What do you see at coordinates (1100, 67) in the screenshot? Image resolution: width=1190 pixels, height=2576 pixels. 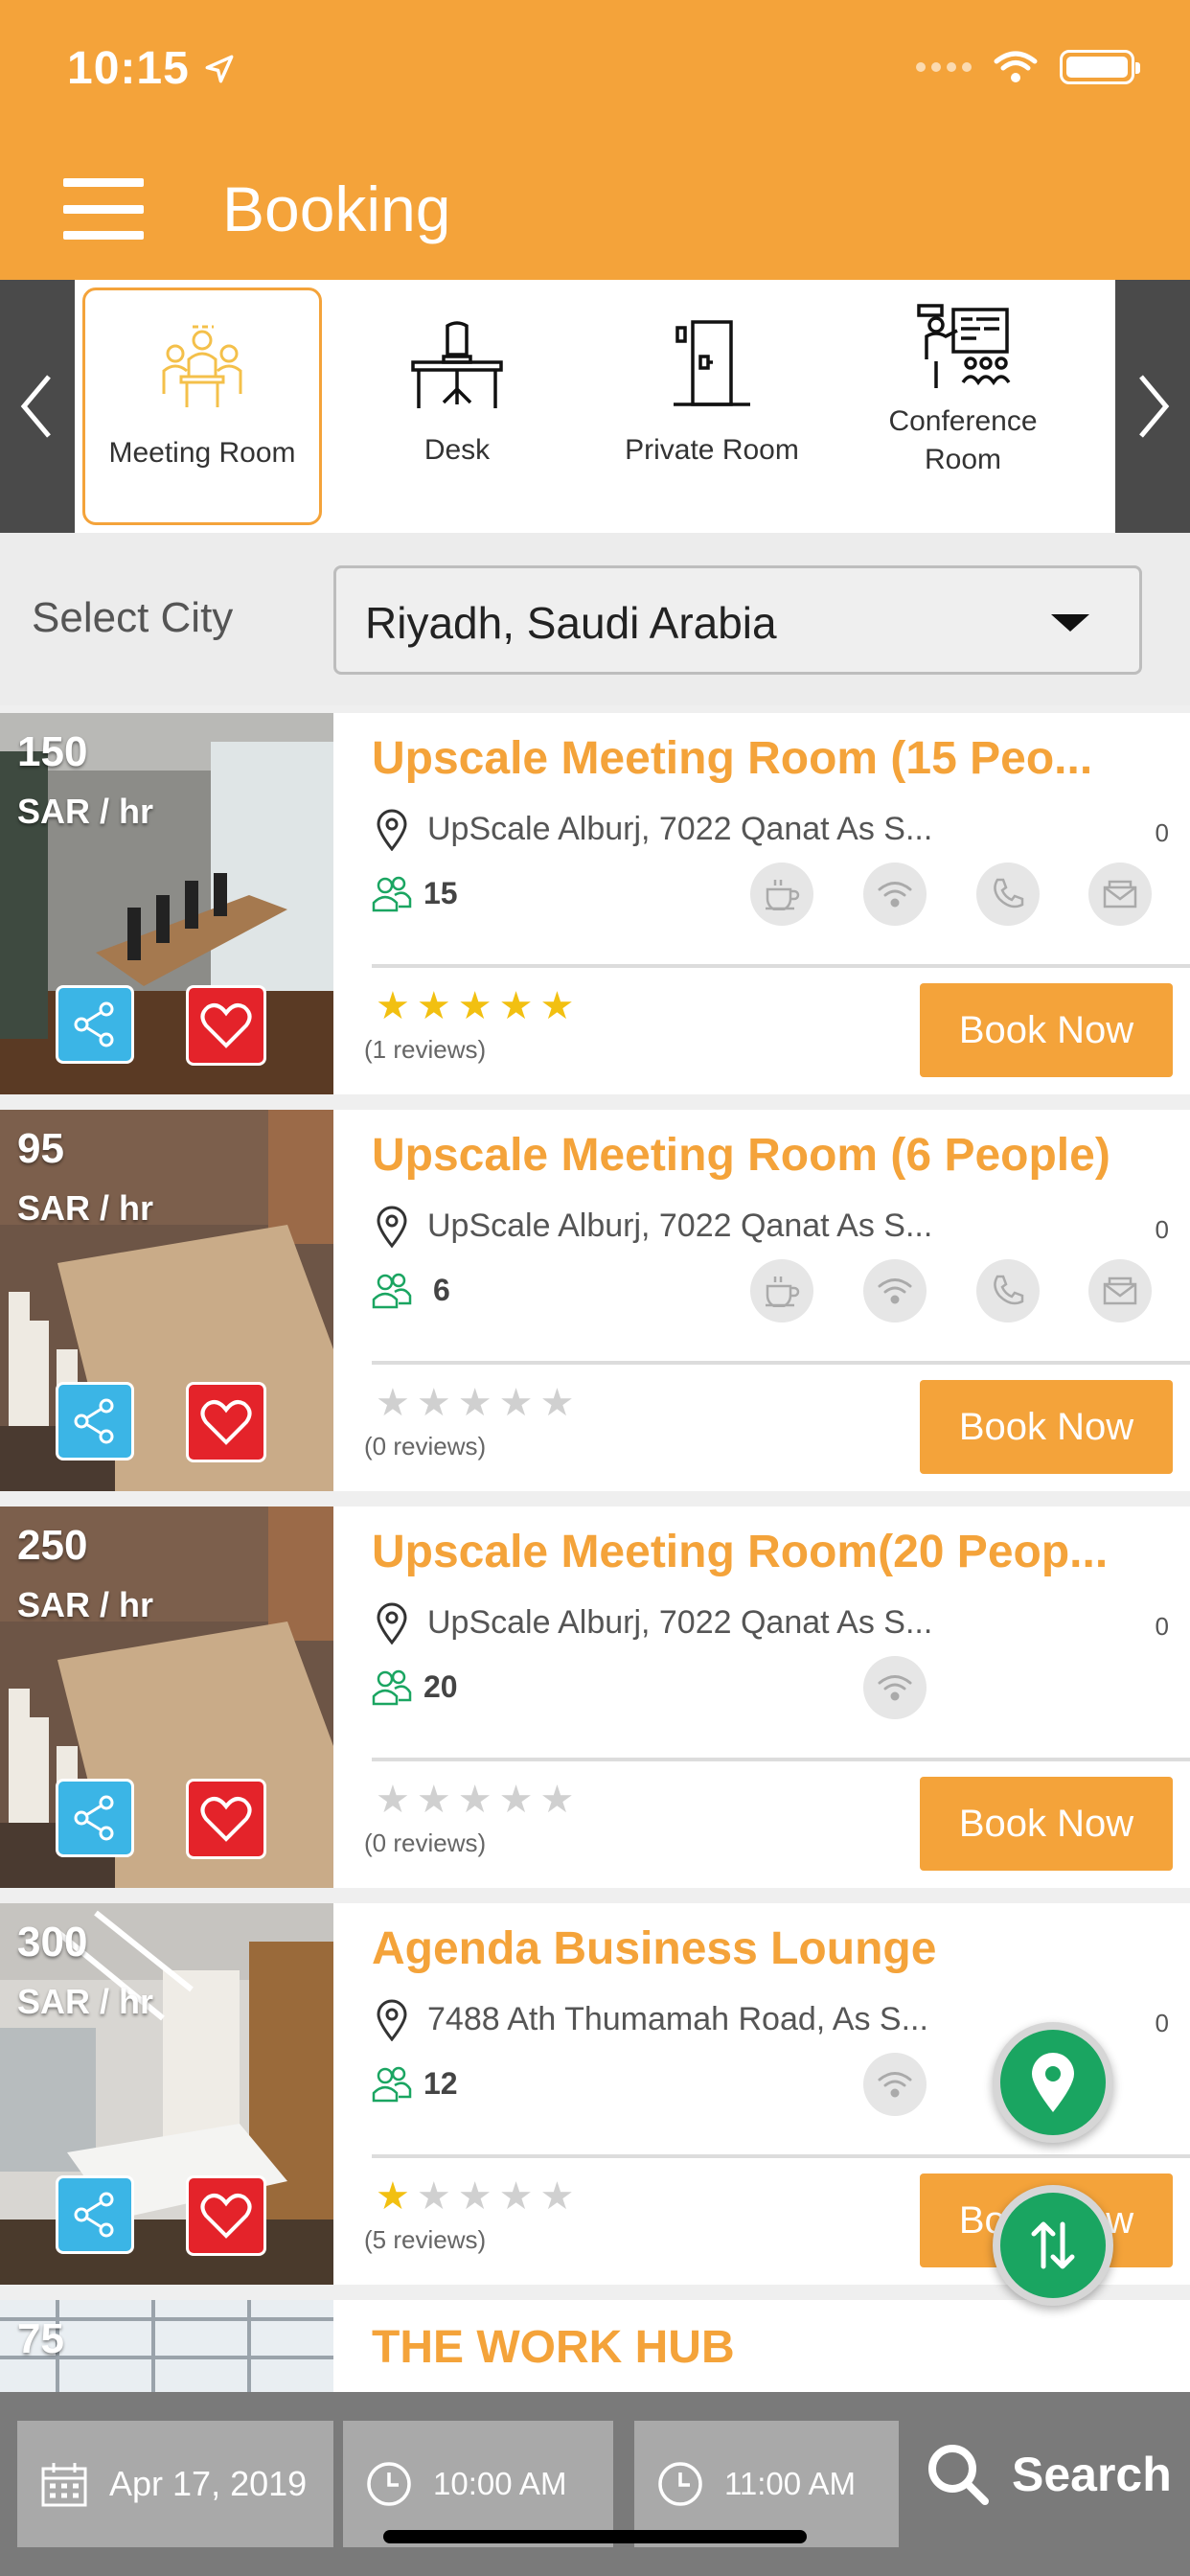 I see `battery-icon` at bounding box center [1100, 67].